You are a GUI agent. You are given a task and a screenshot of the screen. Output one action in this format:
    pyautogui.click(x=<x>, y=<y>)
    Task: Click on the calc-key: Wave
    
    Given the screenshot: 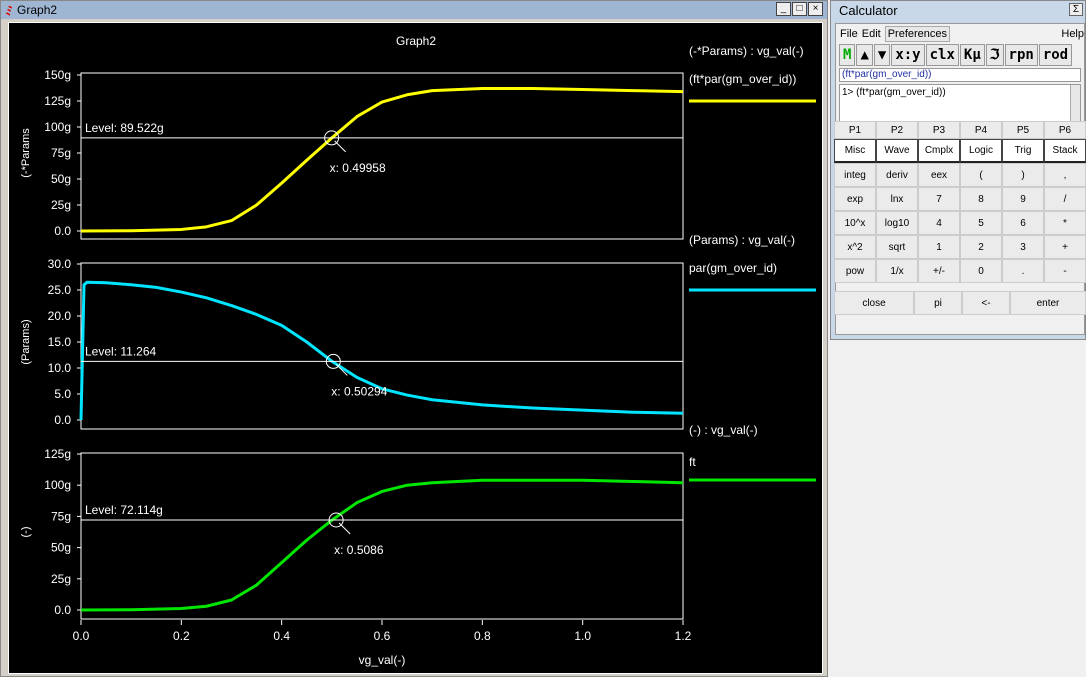 What is the action you would take?
    pyautogui.click(x=897, y=151)
    